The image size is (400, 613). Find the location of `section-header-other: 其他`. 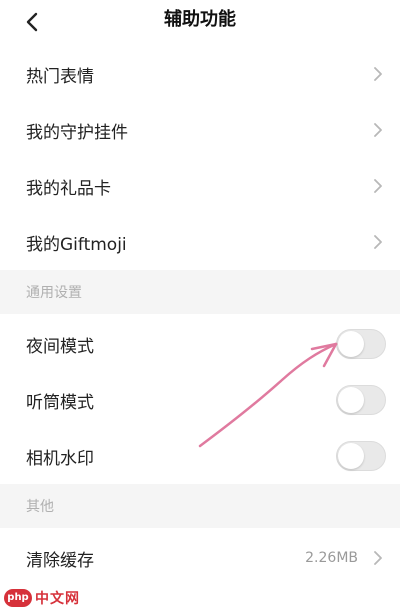

section-header-other: 其他 is located at coordinates (200, 506).